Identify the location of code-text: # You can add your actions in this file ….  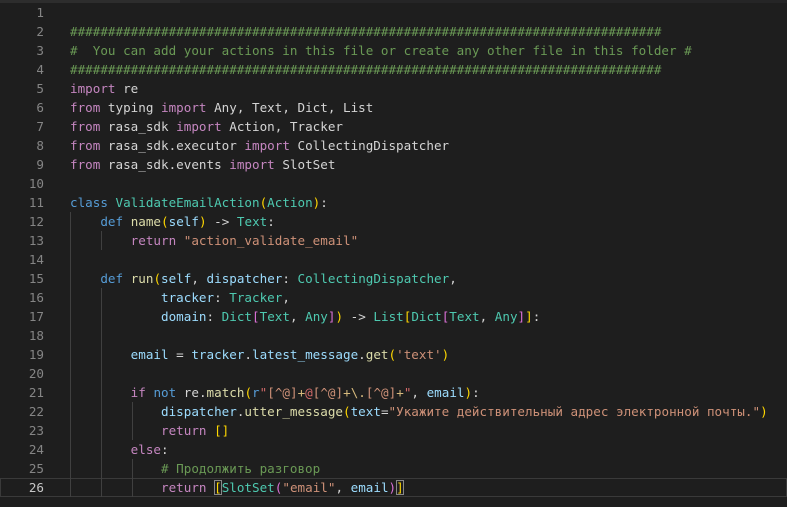
(381, 50).